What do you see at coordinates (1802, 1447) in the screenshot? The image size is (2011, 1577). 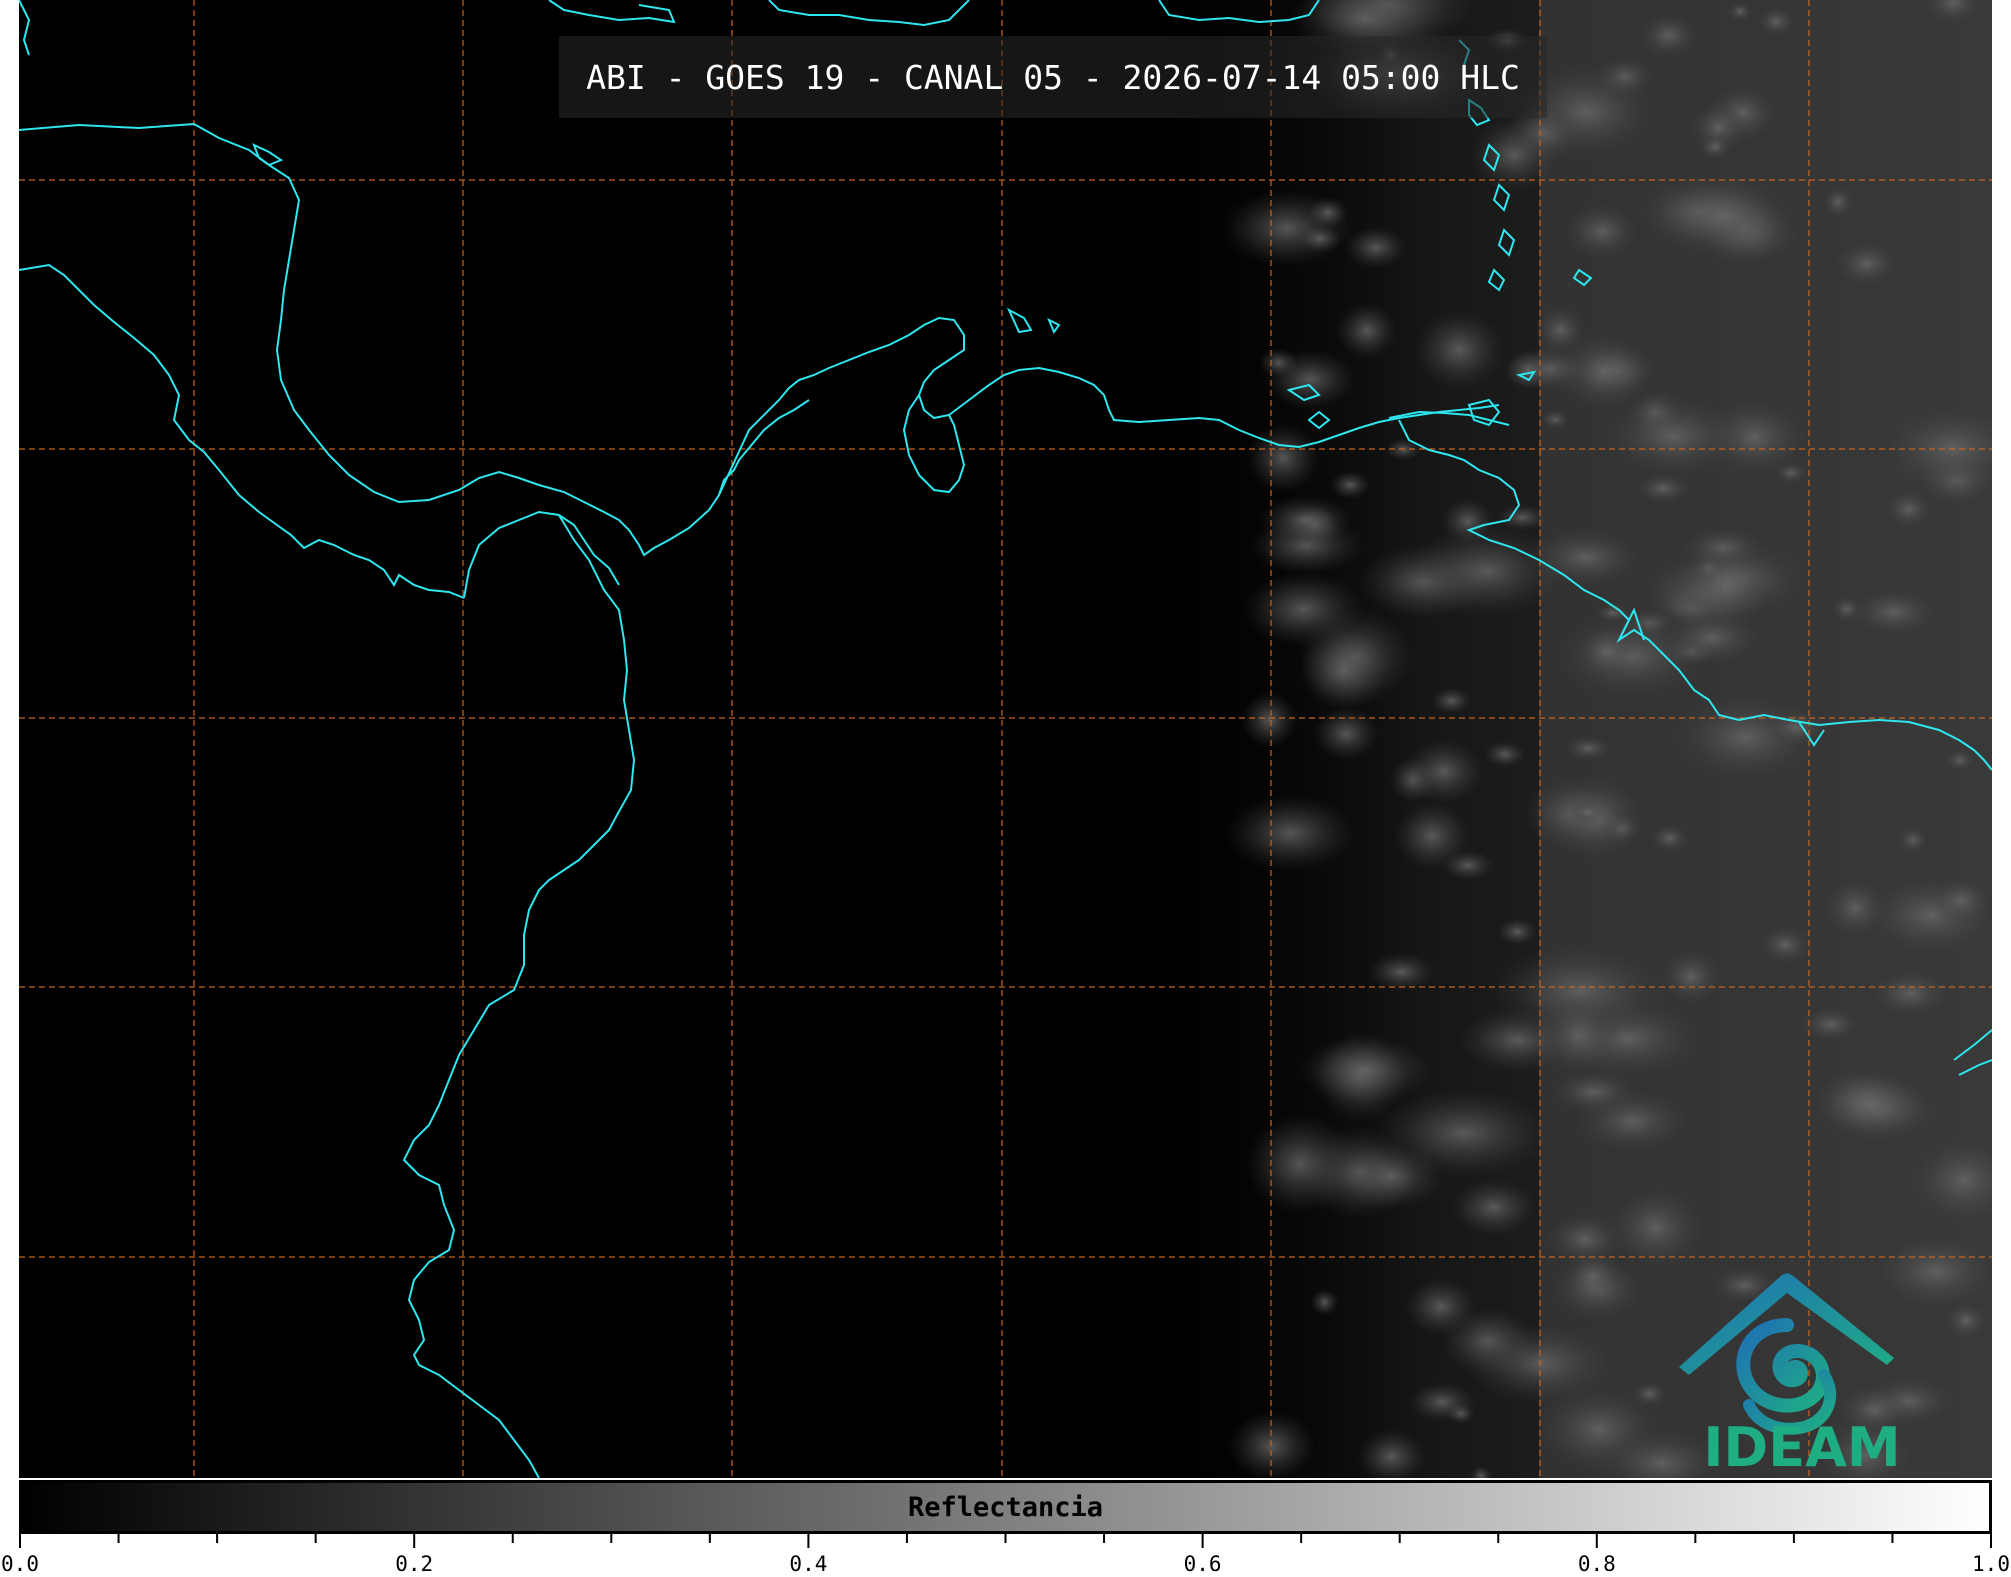 I see `logo-text: IDEAM` at bounding box center [1802, 1447].